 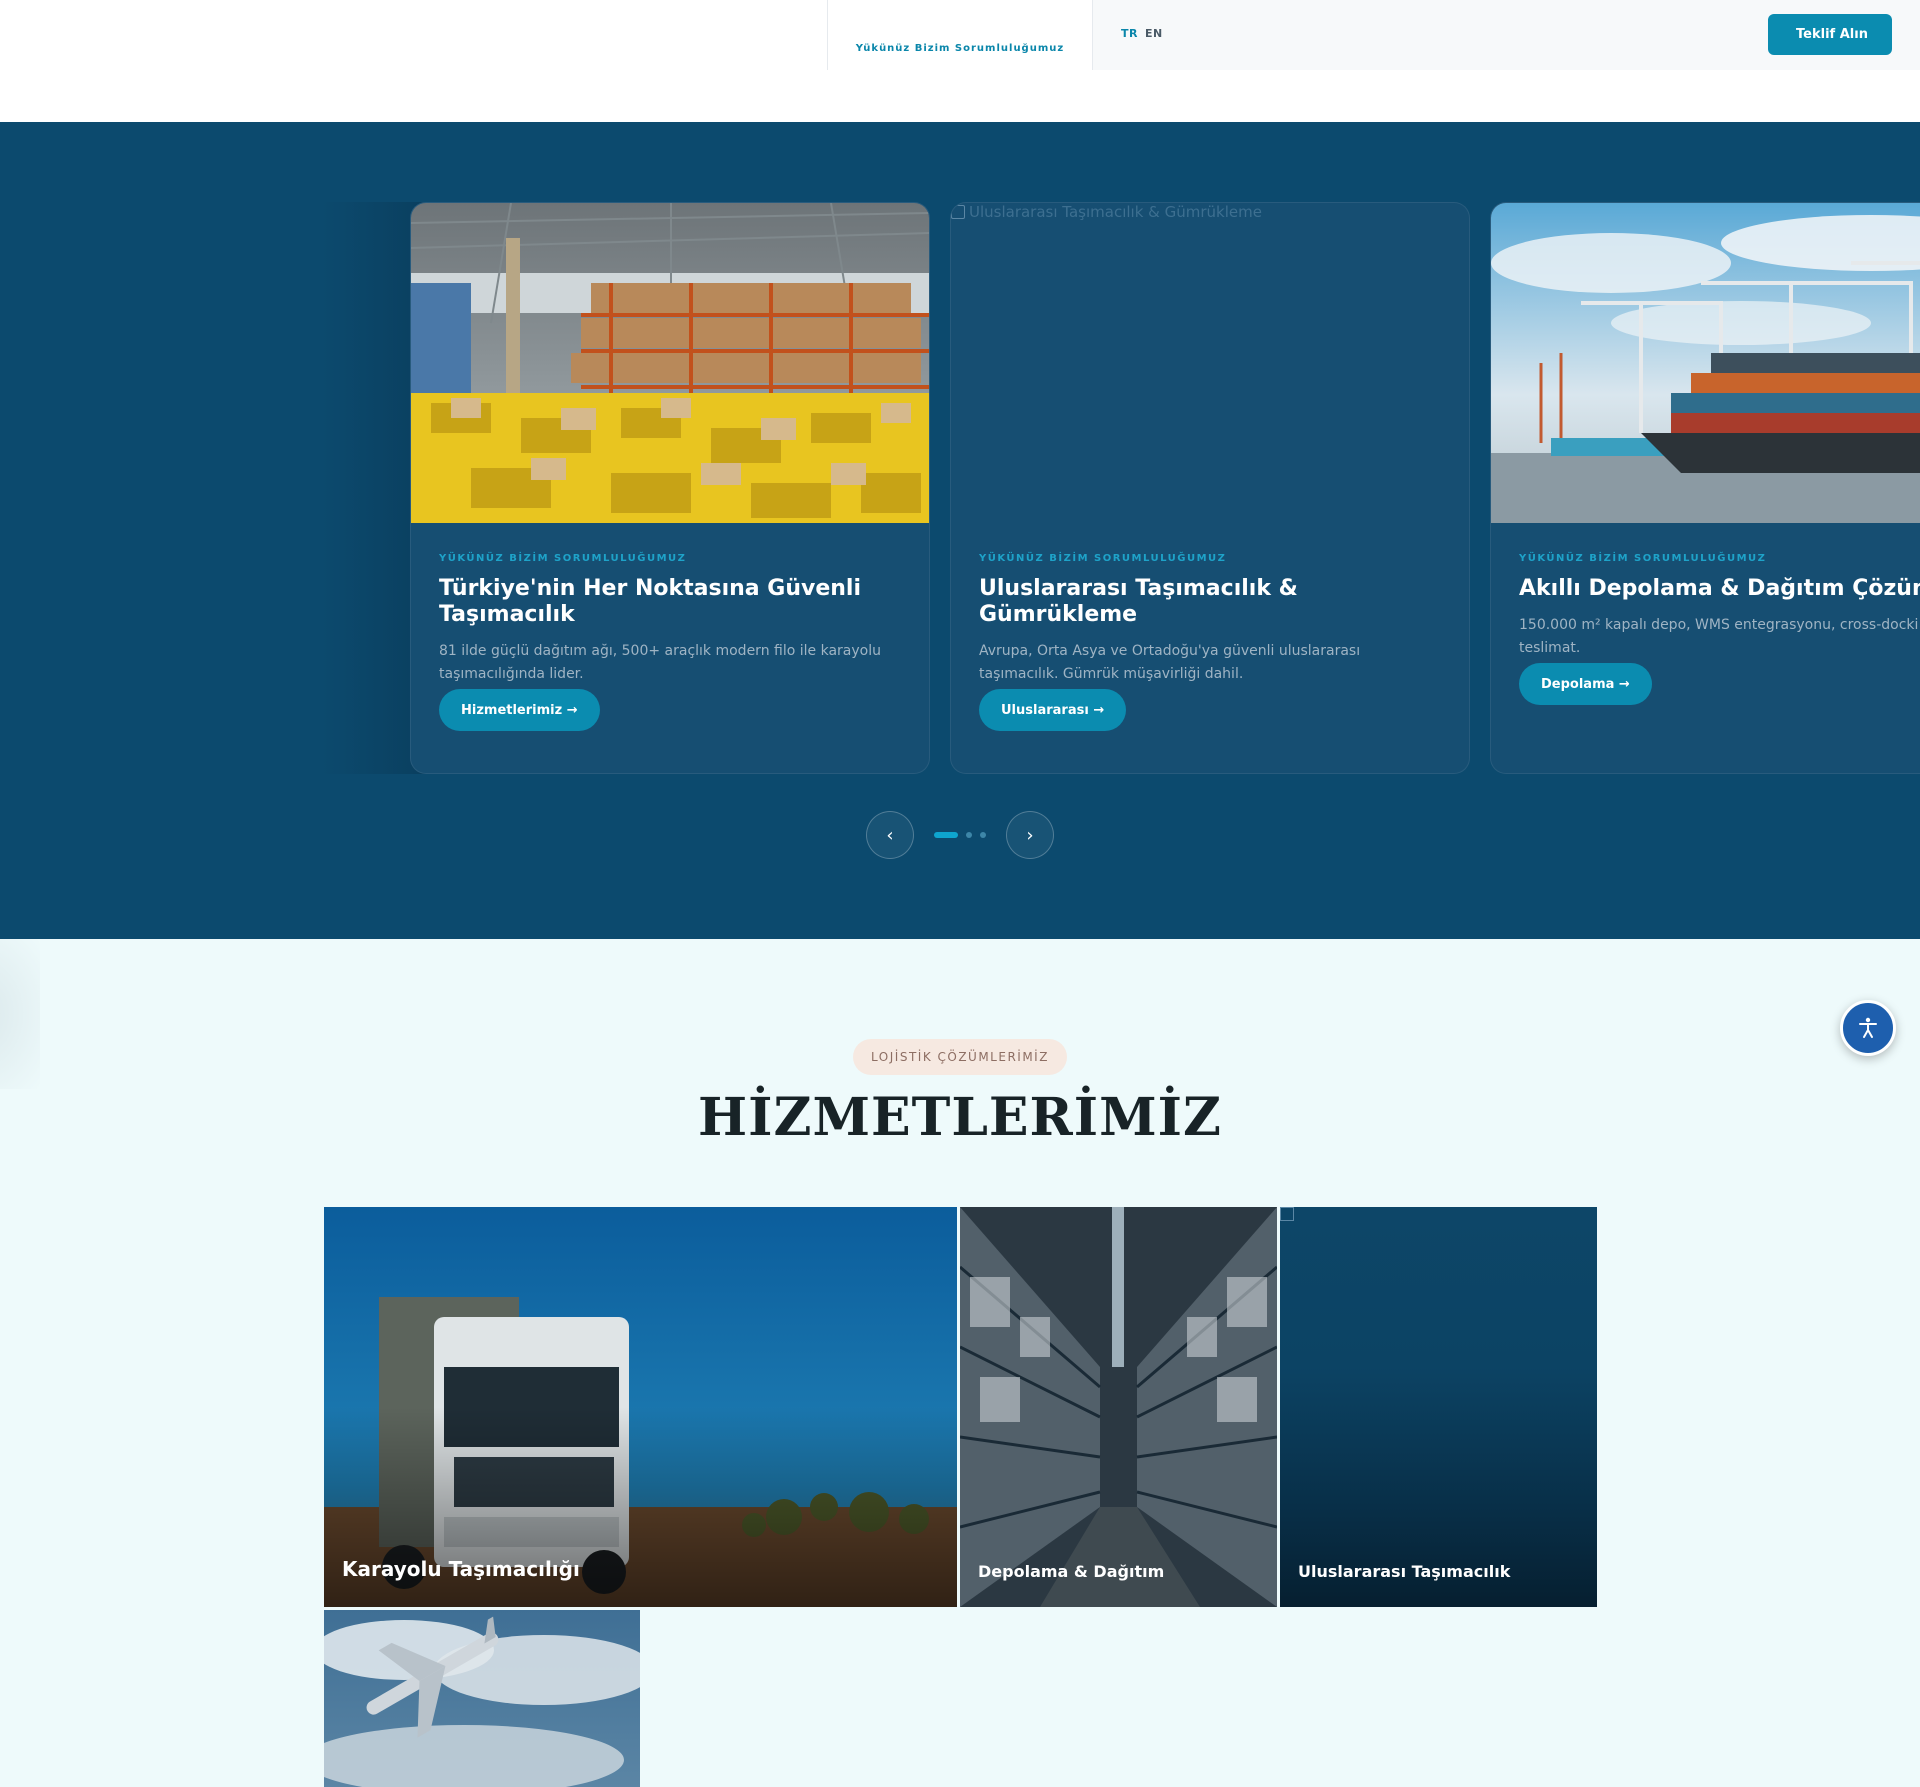 I want to click on tile-label: Uluslararası Taşımacılık, so click(x=1404, y=1571).